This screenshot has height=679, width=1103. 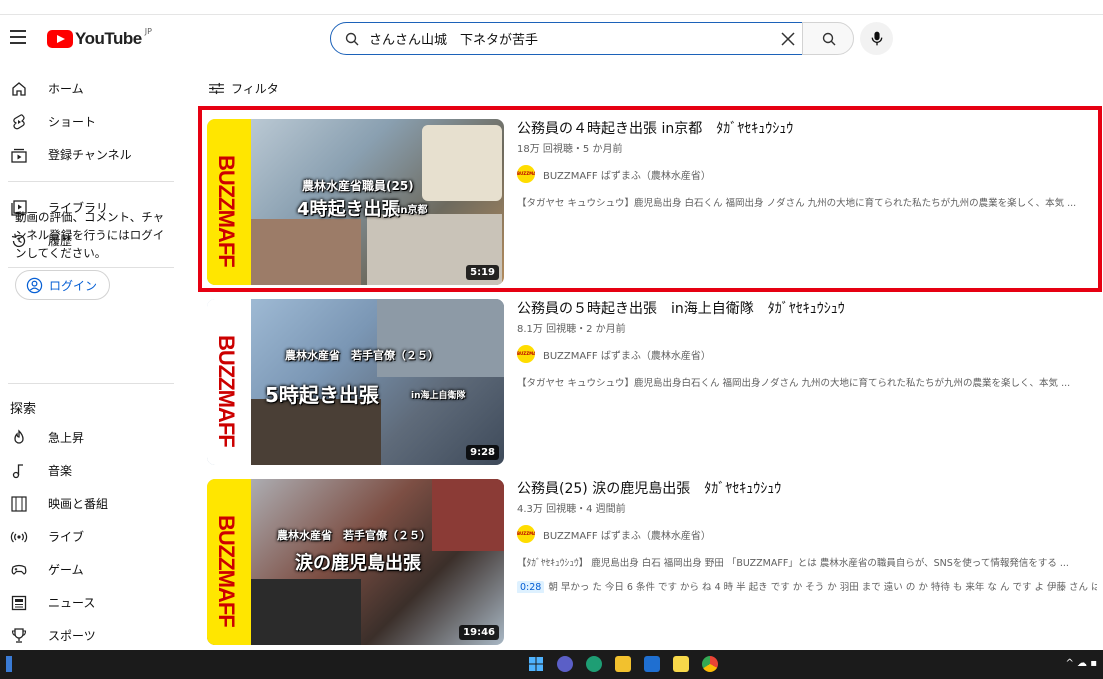 I want to click on sidebar-item-label: ショート, so click(x=72, y=122).